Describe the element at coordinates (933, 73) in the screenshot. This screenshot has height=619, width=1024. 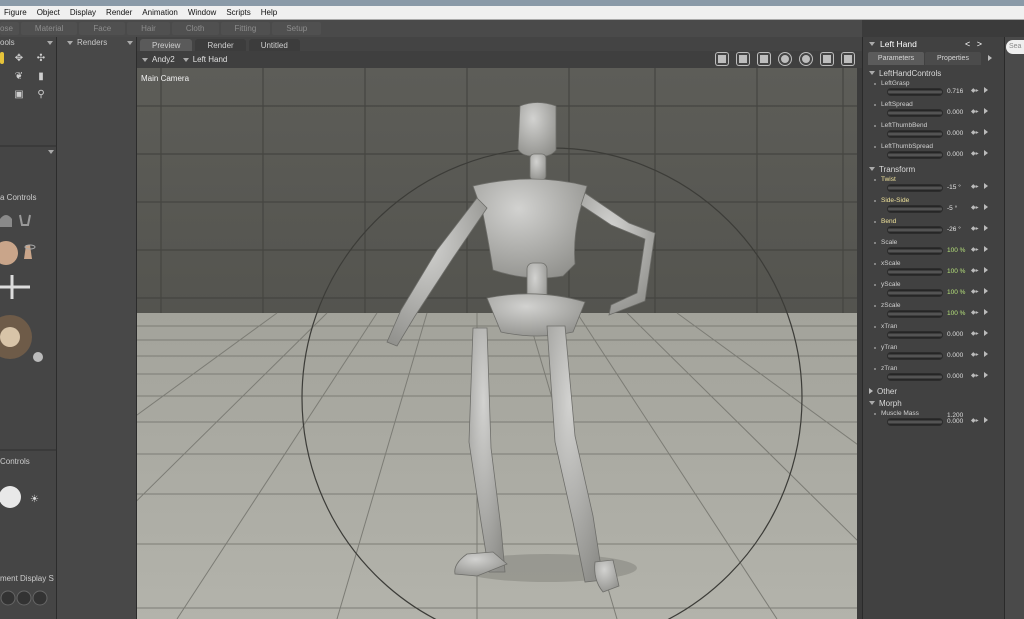
I see `param-group-header: LeftHandControls` at that location.